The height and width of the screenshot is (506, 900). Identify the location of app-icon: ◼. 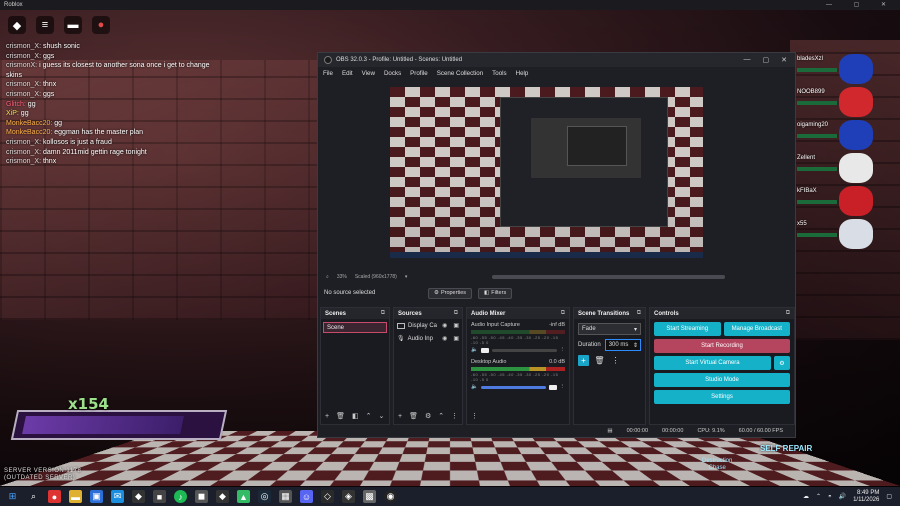
(201, 496).